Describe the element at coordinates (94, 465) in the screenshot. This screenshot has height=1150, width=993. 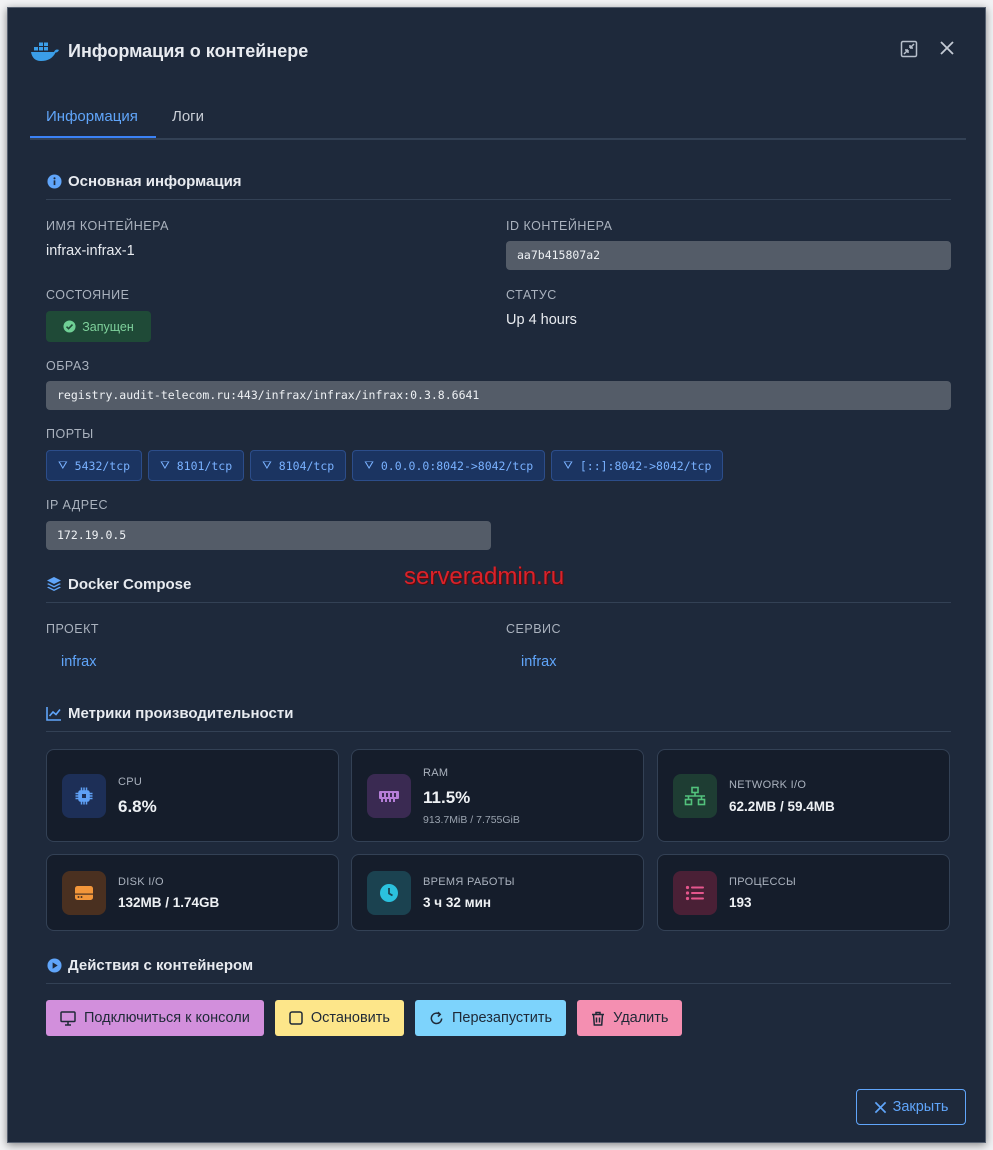
I see `port-tag: ⛛ 5432/tcp` at that location.